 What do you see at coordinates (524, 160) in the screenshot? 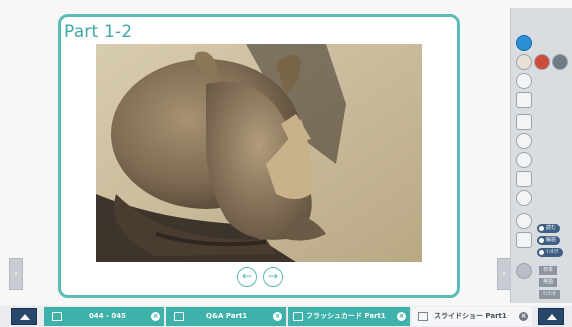
I see `undo-icon` at bounding box center [524, 160].